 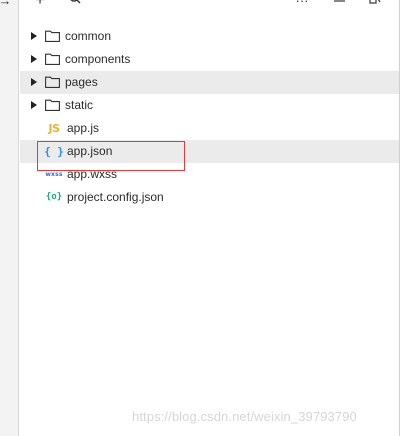 I want to click on layout-icon, so click(x=375, y=4).